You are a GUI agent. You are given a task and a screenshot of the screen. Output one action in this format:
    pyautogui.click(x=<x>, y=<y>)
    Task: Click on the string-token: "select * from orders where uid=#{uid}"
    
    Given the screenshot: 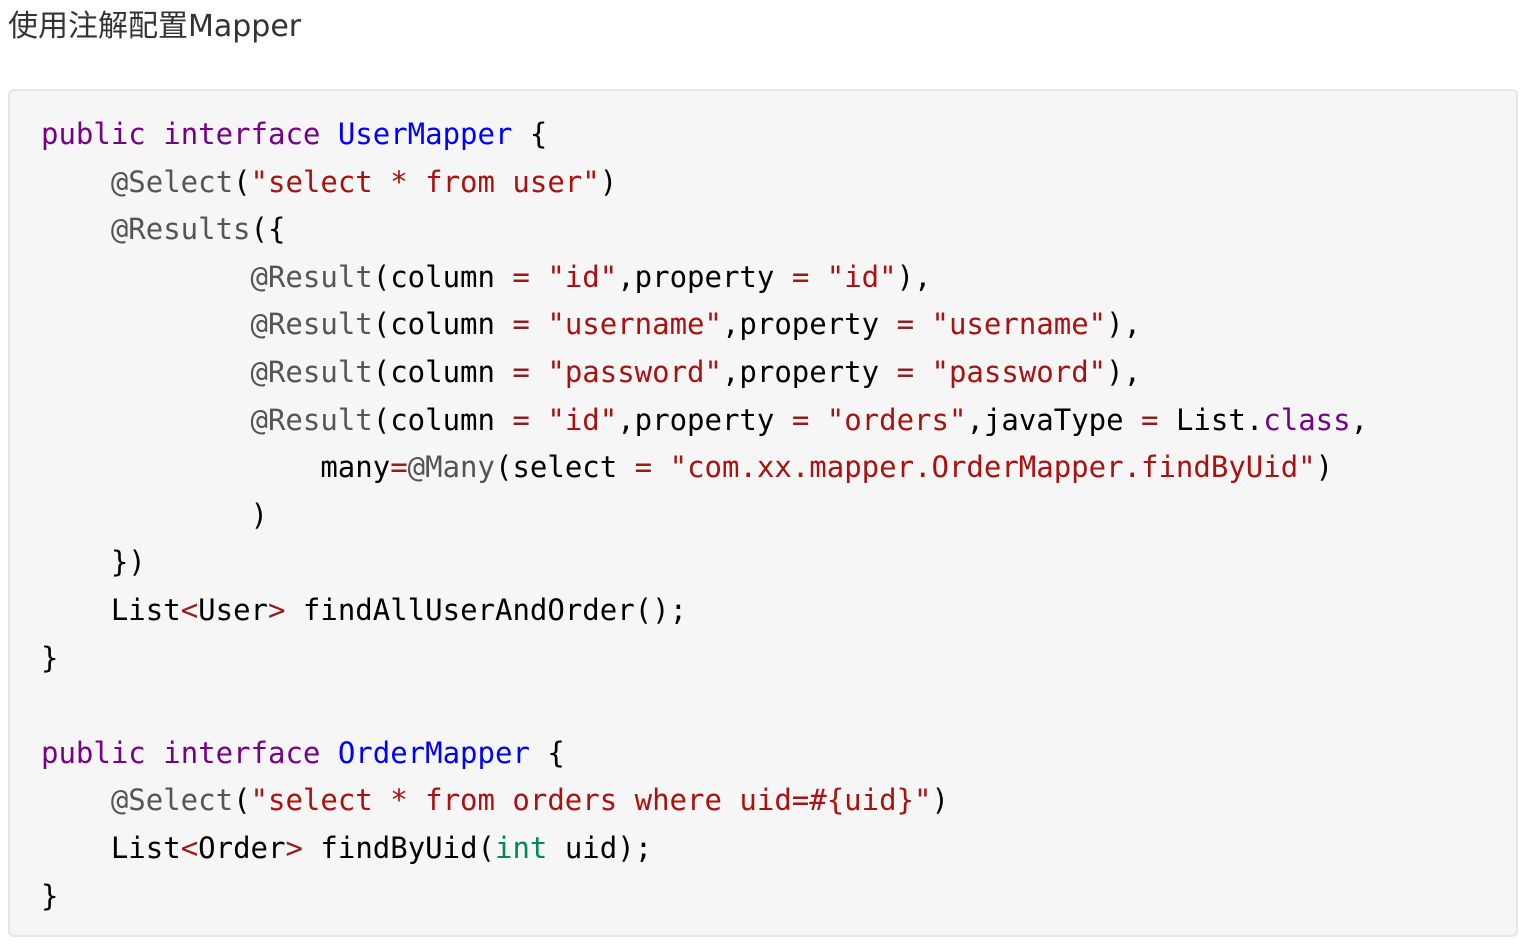 What is the action you would take?
    pyautogui.click(x=591, y=800)
    